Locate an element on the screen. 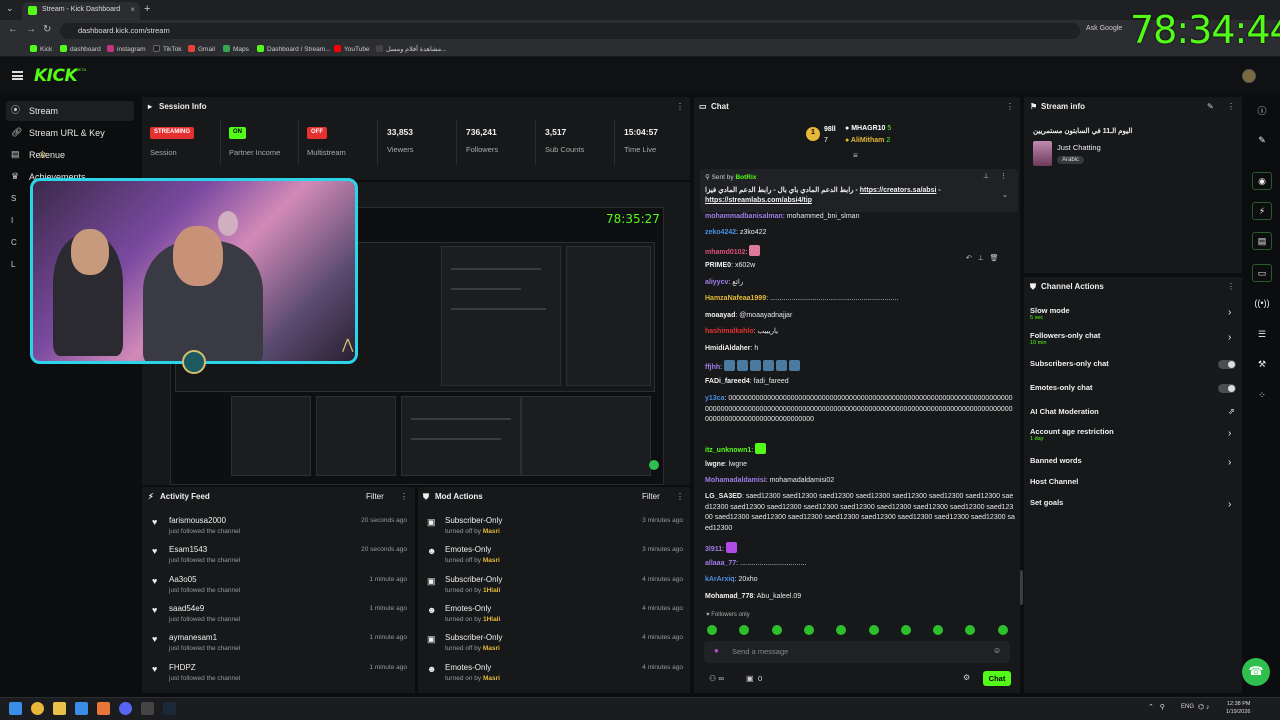  activity-user: Esam1543 is located at coordinates (188, 549).